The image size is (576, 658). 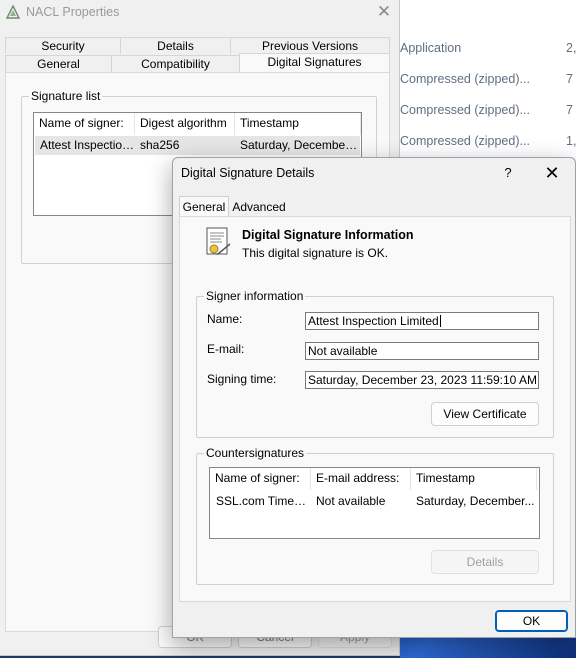 What do you see at coordinates (185, 124) in the screenshot?
I see `column-header-digest-algorithm: Digest algorithm` at bounding box center [185, 124].